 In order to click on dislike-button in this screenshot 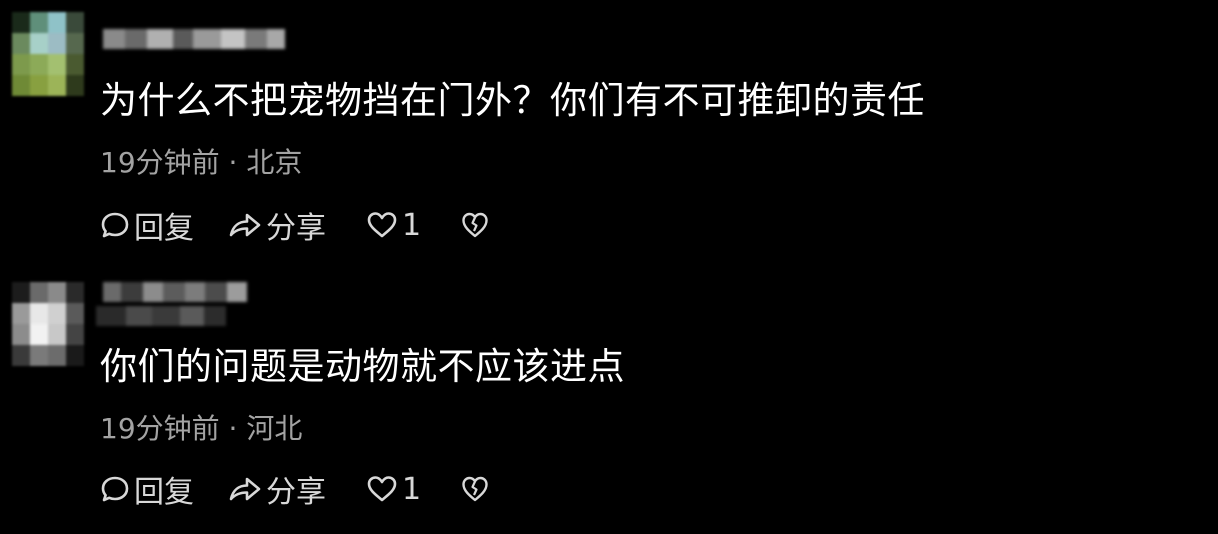, I will do `click(475, 489)`.